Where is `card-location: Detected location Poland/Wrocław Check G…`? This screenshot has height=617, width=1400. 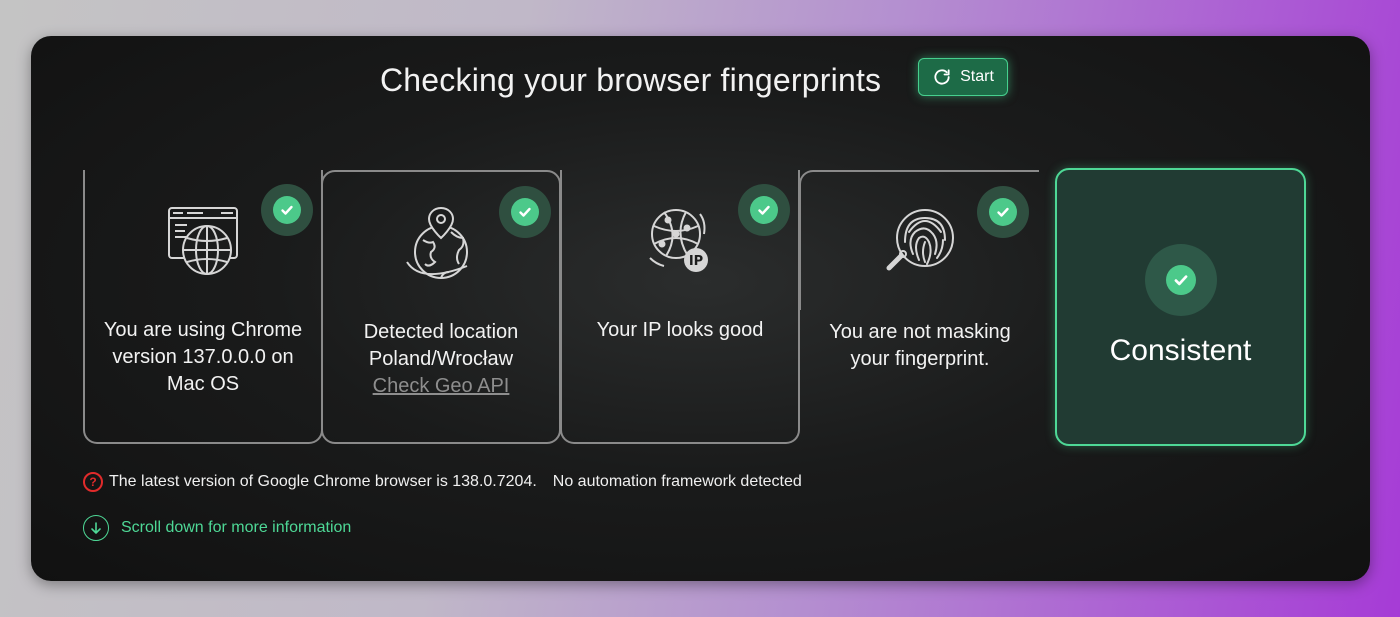
card-location: Detected location Poland/Wrocław Check G… is located at coordinates (441, 307).